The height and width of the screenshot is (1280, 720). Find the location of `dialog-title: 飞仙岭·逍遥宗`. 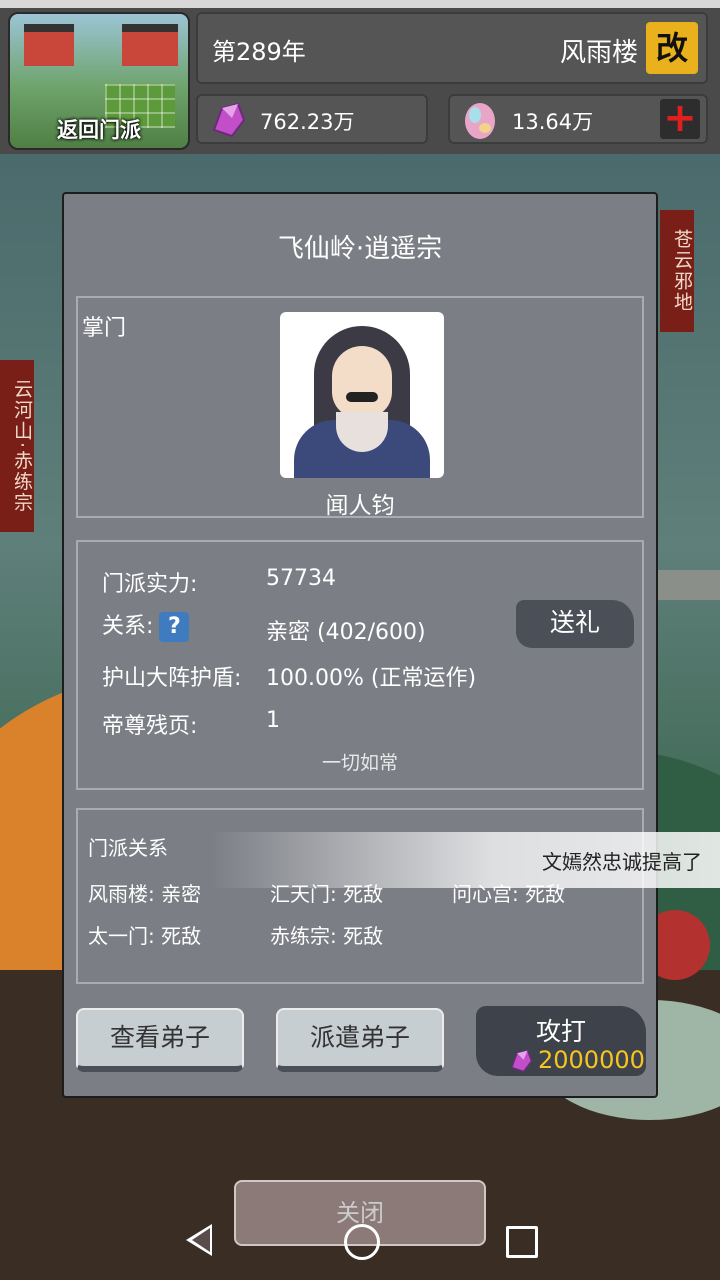

dialog-title: 飞仙岭·逍遥宗 is located at coordinates (360, 249).